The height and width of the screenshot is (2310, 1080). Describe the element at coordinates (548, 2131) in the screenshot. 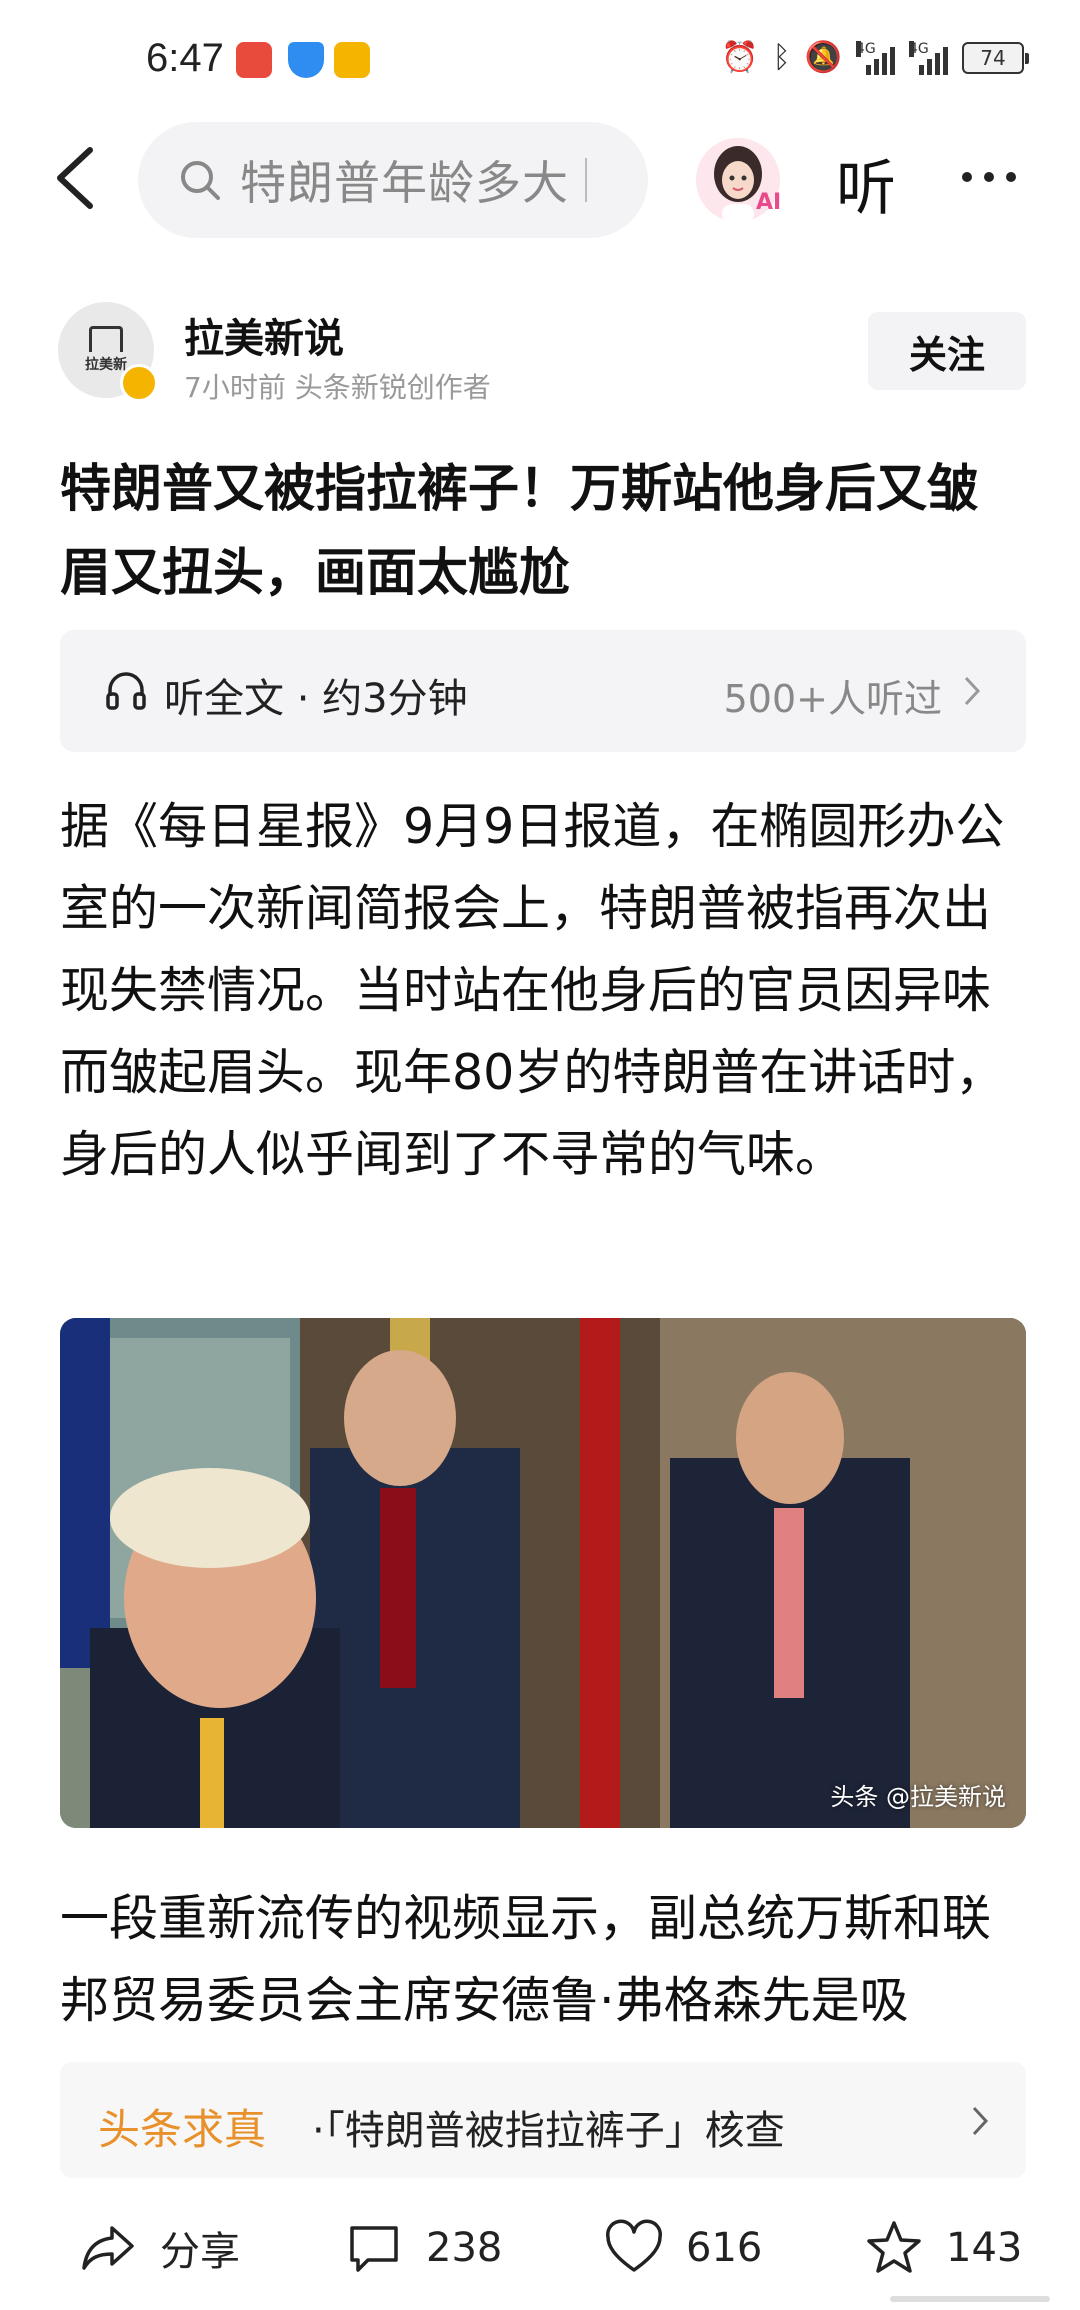

I see `fact-check-text: ·「特朗普被指拉裤子」核查` at that location.